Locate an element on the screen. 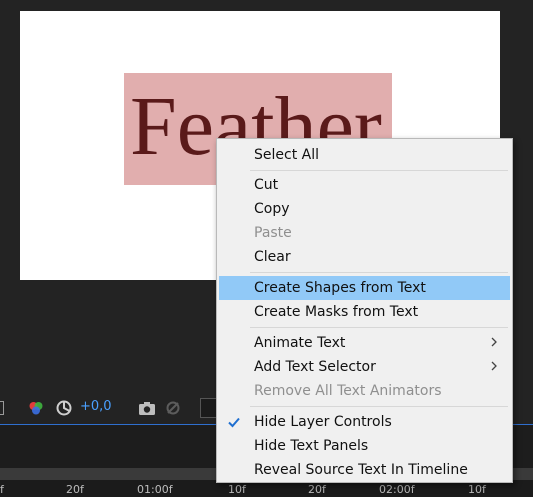  menu-item-create-masks-from-text: Create Masks from Text is located at coordinates (364, 312).